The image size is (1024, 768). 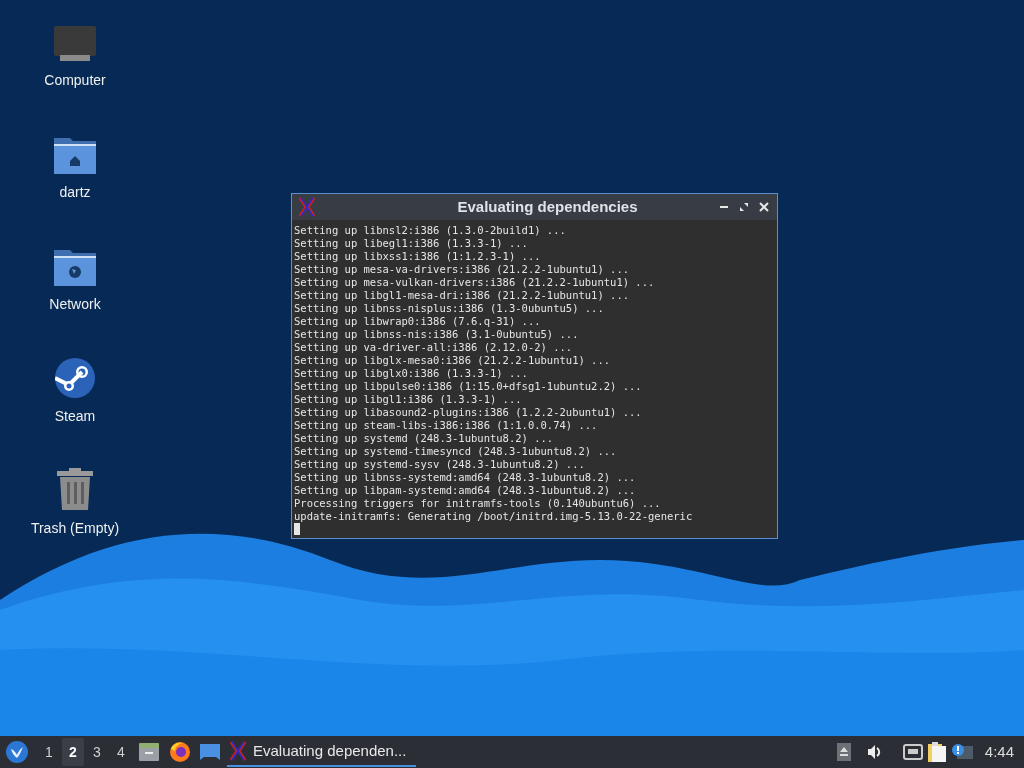 What do you see at coordinates (75, 528) in the screenshot?
I see `icon-label: Trash (Empty)` at bounding box center [75, 528].